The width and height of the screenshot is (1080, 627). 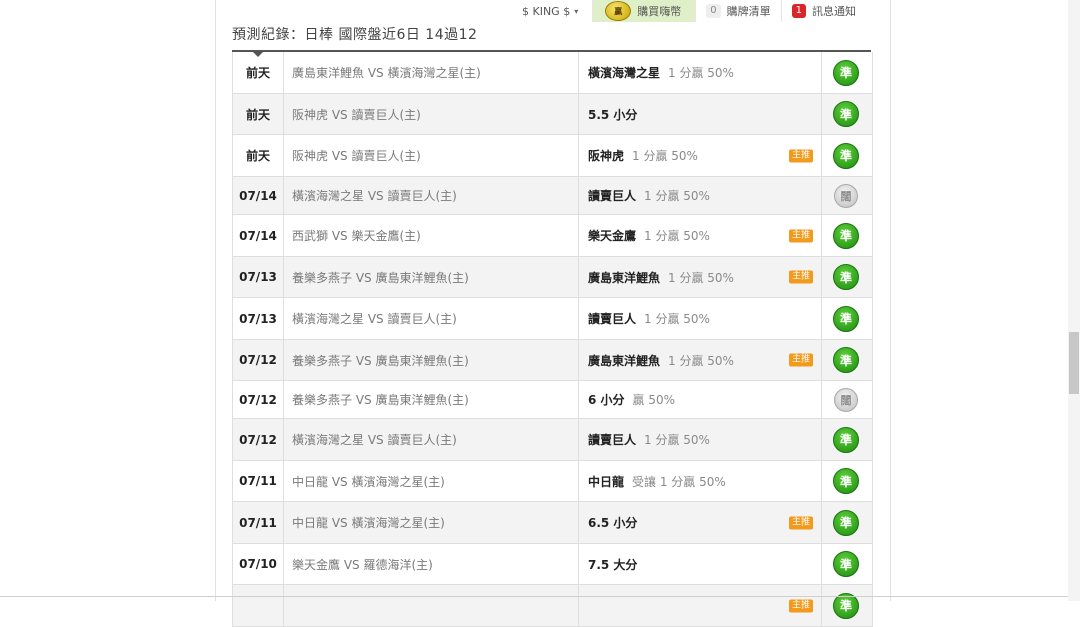 I want to click on notifications-label: 訊息通知, so click(x=833, y=11).